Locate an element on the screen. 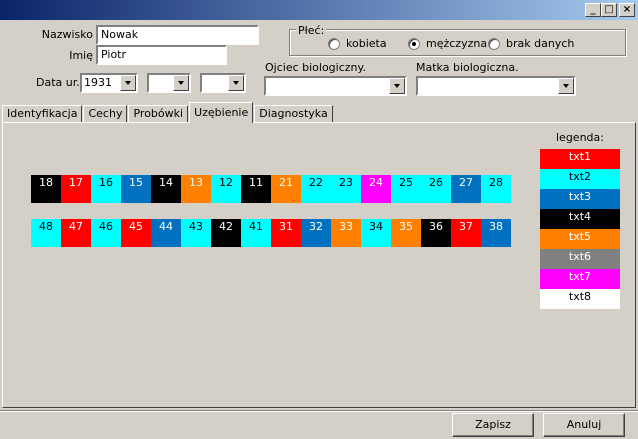 The width and height of the screenshot is (638, 439). tooth-37: 37 is located at coordinates (466, 233).